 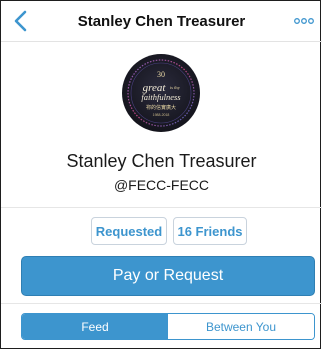 I want to click on page-title: Stanley Chen Treasurer, so click(x=161, y=21).